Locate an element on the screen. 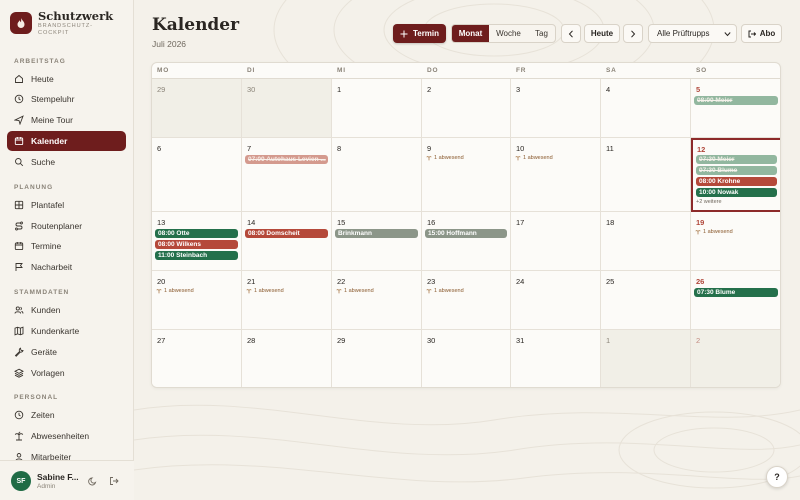 Image resolution: width=800 pixels, height=500 pixels. today-button: Heute is located at coordinates (602, 33).